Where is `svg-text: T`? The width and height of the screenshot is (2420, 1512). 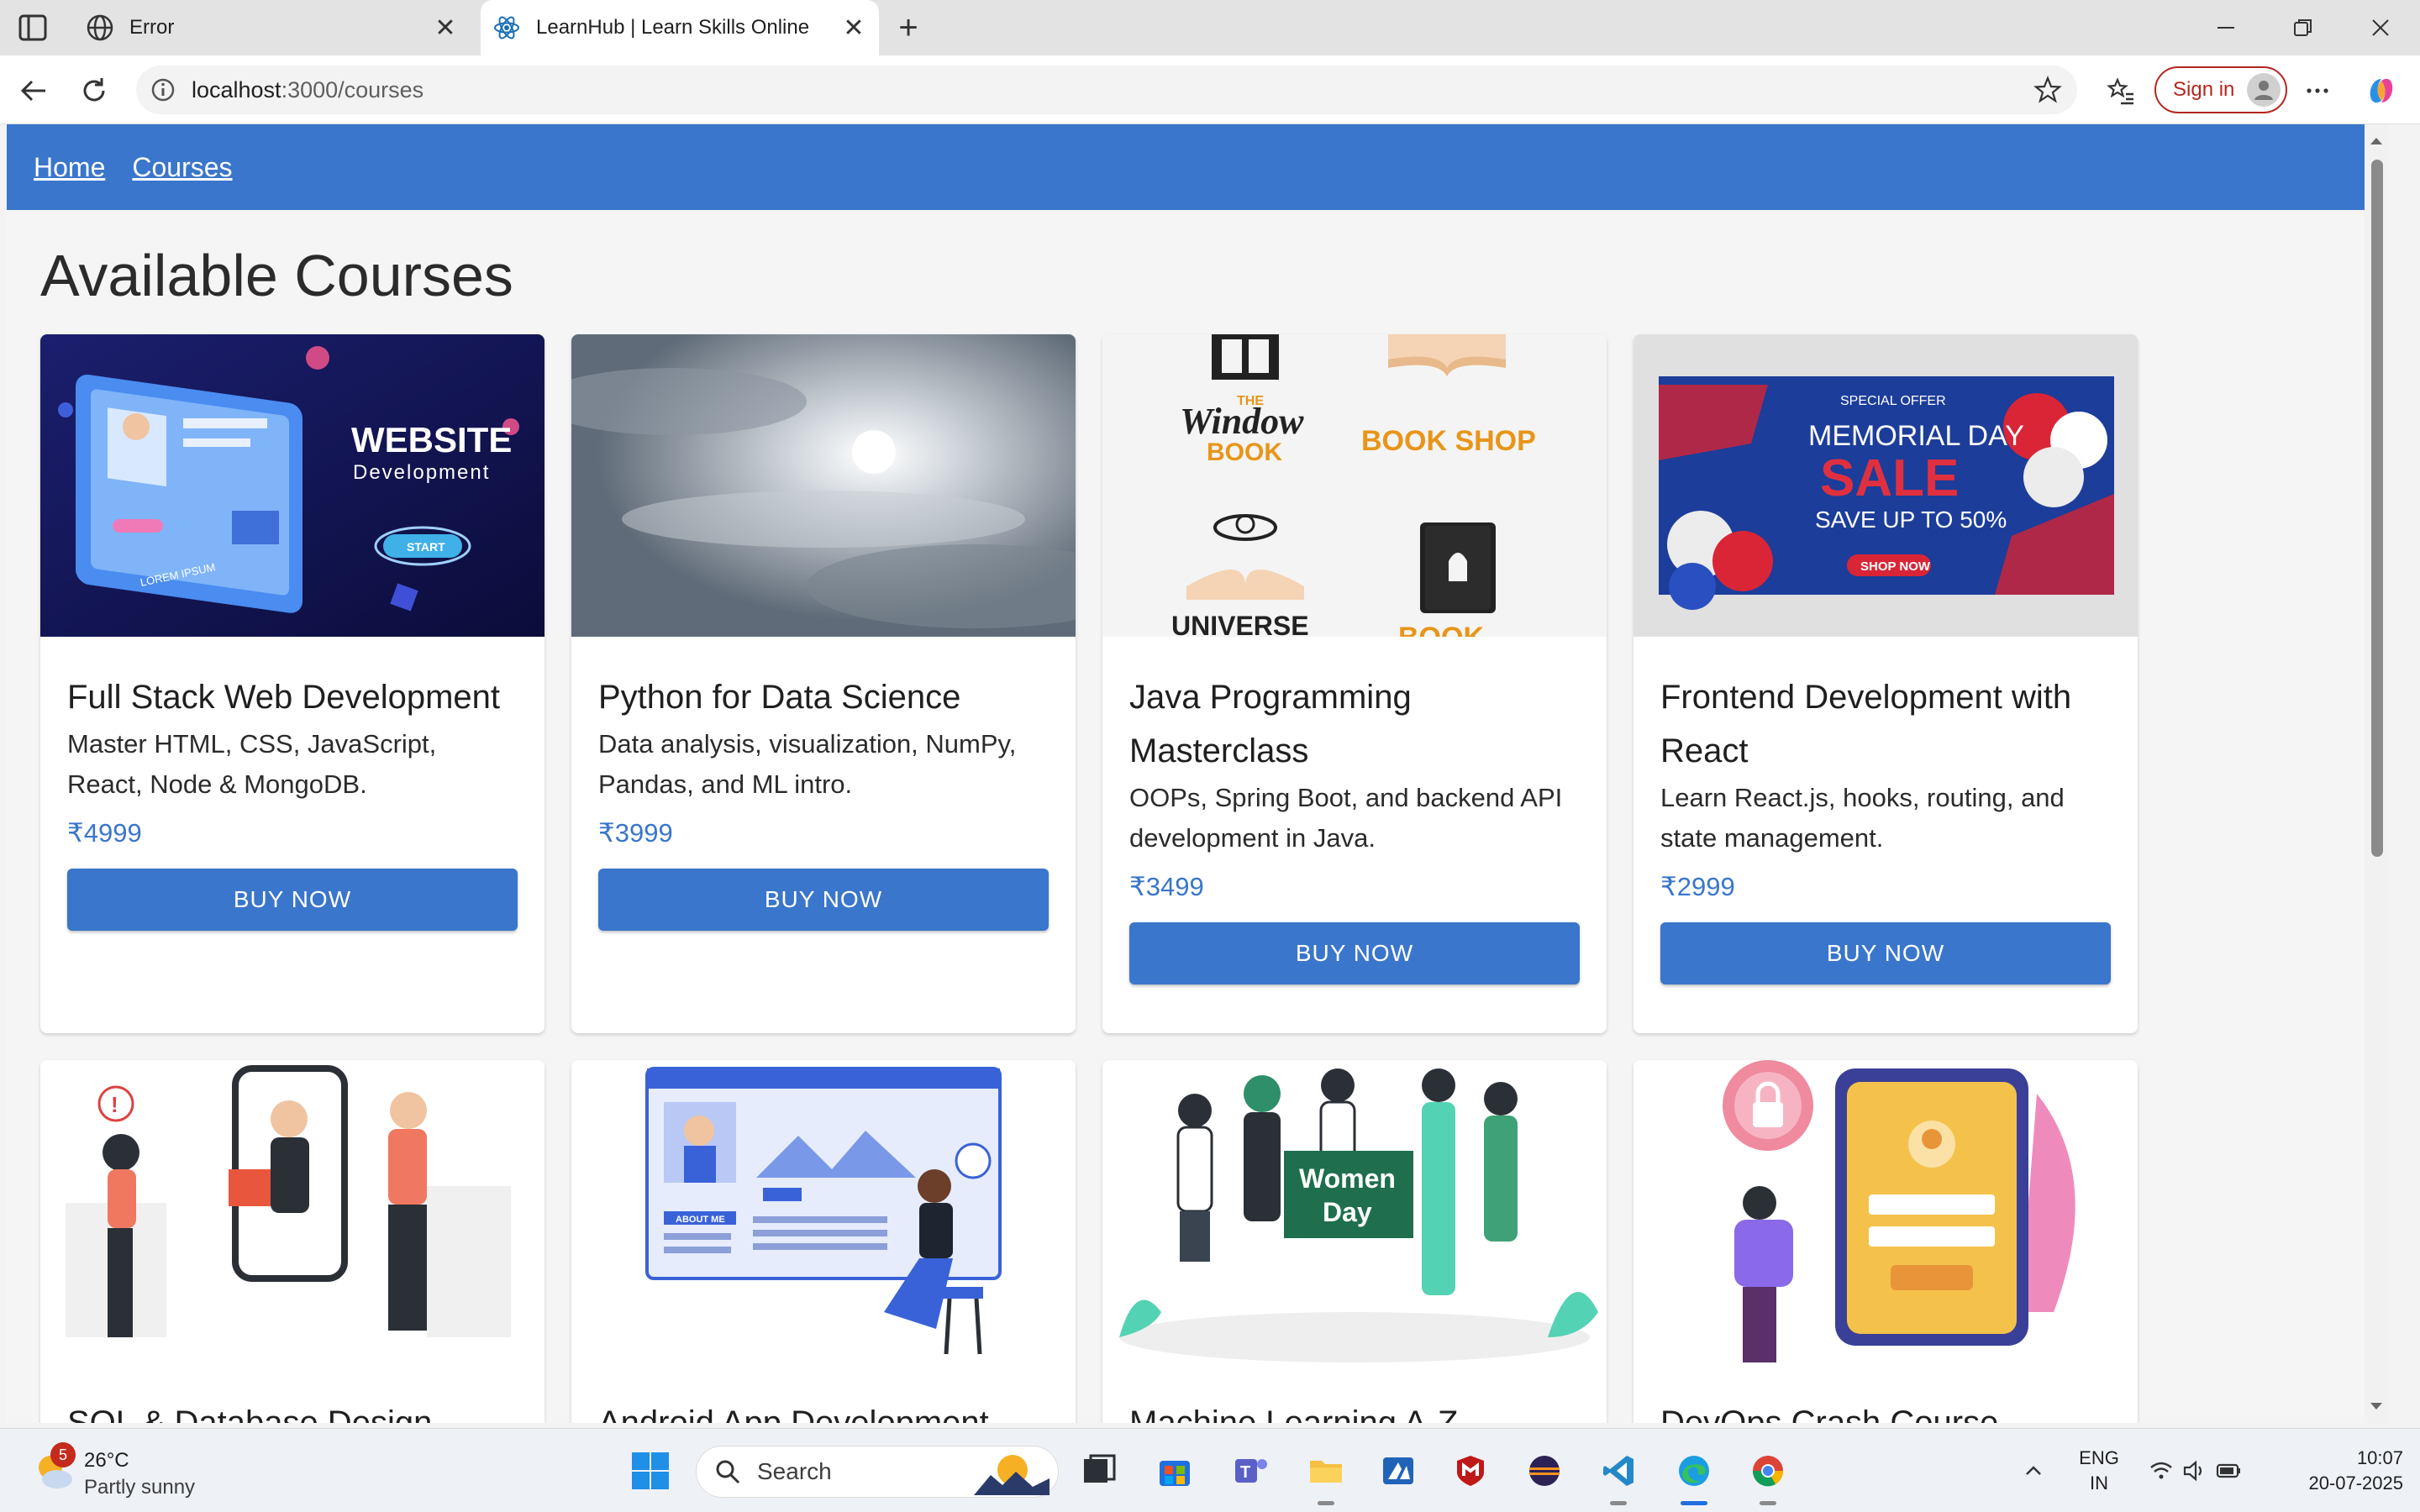
svg-text: T is located at coordinates (1245, 1472).